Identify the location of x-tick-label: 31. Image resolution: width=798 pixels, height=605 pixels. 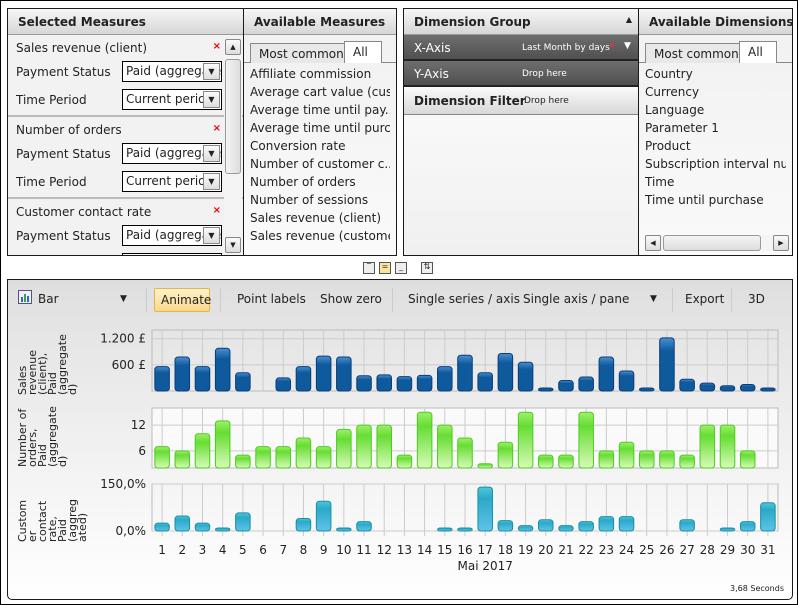
(767, 550).